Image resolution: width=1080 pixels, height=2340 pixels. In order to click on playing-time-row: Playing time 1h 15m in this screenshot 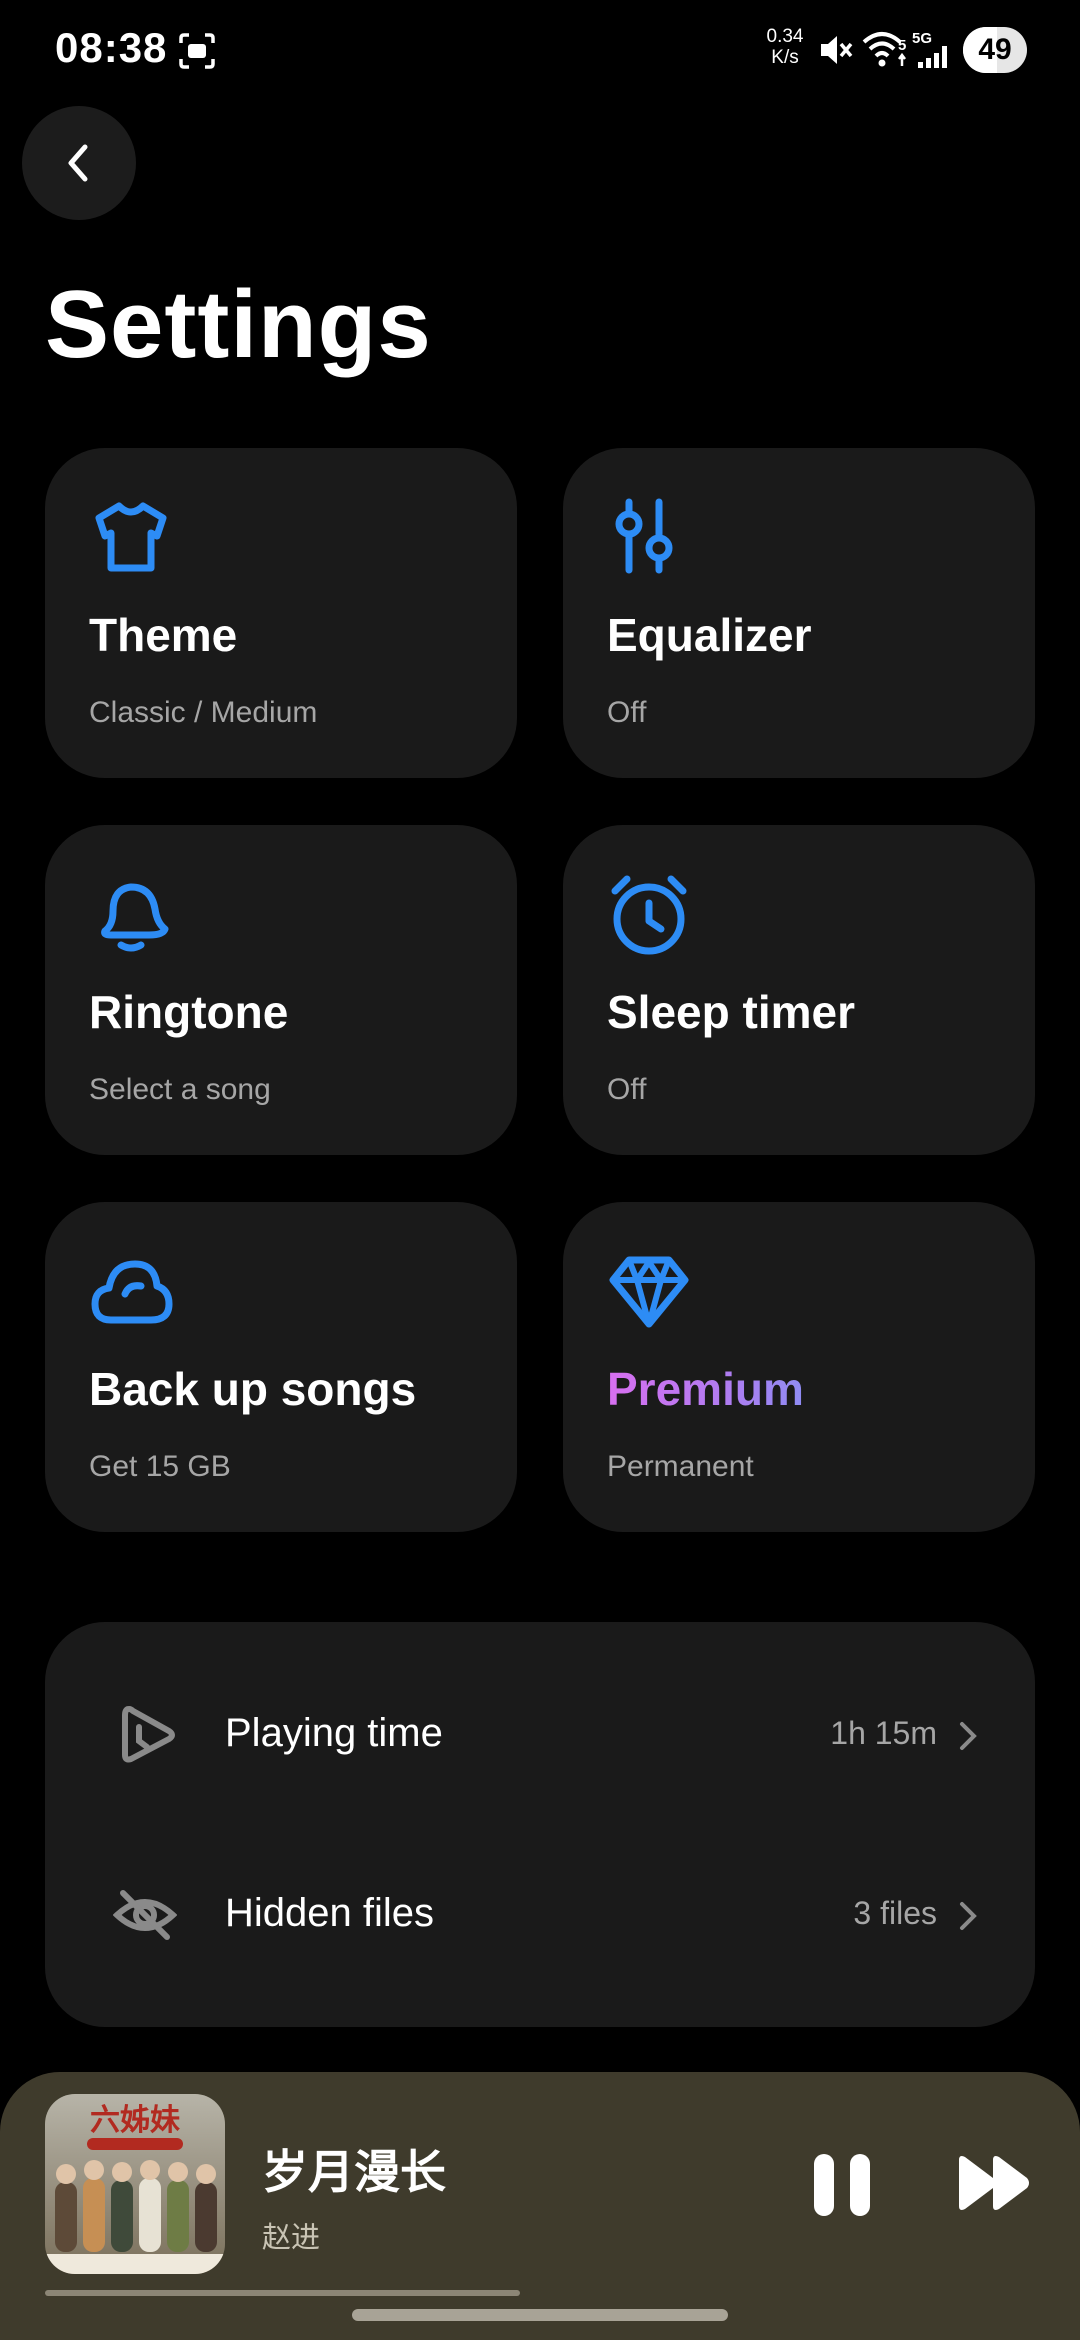, I will do `click(540, 1735)`.